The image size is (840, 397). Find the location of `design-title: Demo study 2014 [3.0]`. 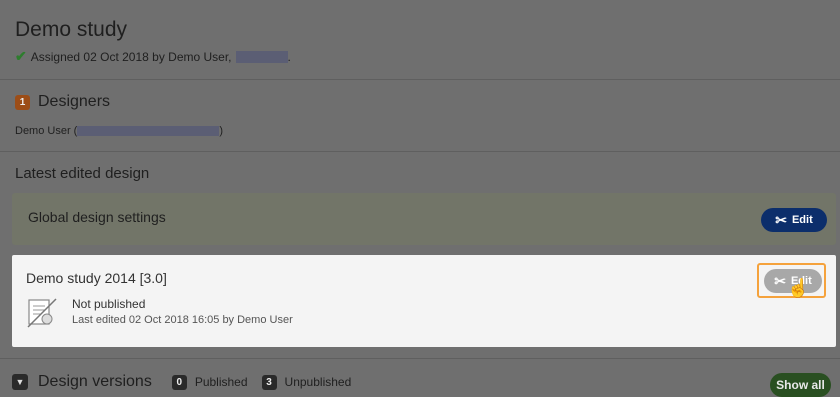

design-title: Demo study 2014 [3.0] is located at coordinates (96, 278).